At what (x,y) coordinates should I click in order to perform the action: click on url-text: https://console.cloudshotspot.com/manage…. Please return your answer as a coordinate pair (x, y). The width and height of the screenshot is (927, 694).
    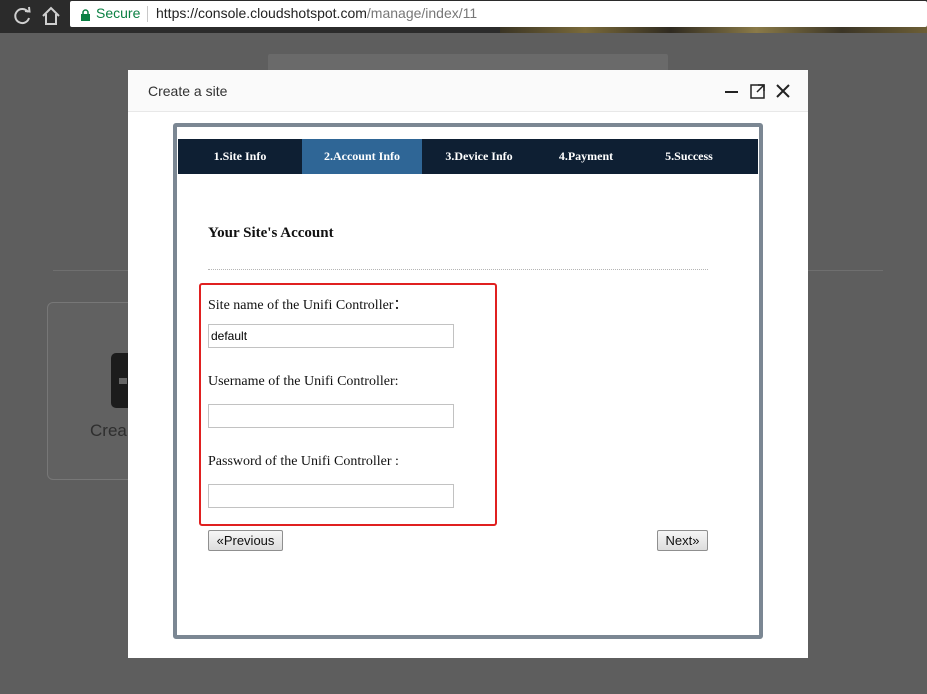
    Looking at the image, I should click on (316, 13).